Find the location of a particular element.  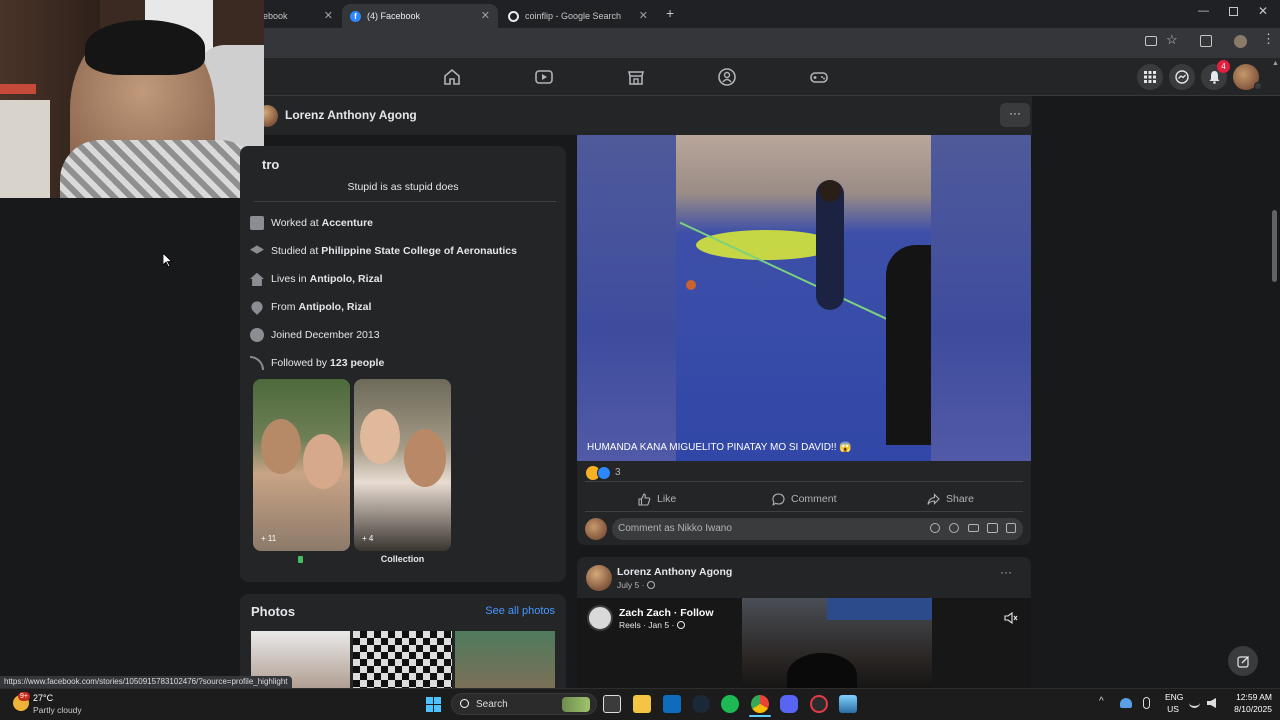

reel-author-avatar is located at coordinates (600, 618).